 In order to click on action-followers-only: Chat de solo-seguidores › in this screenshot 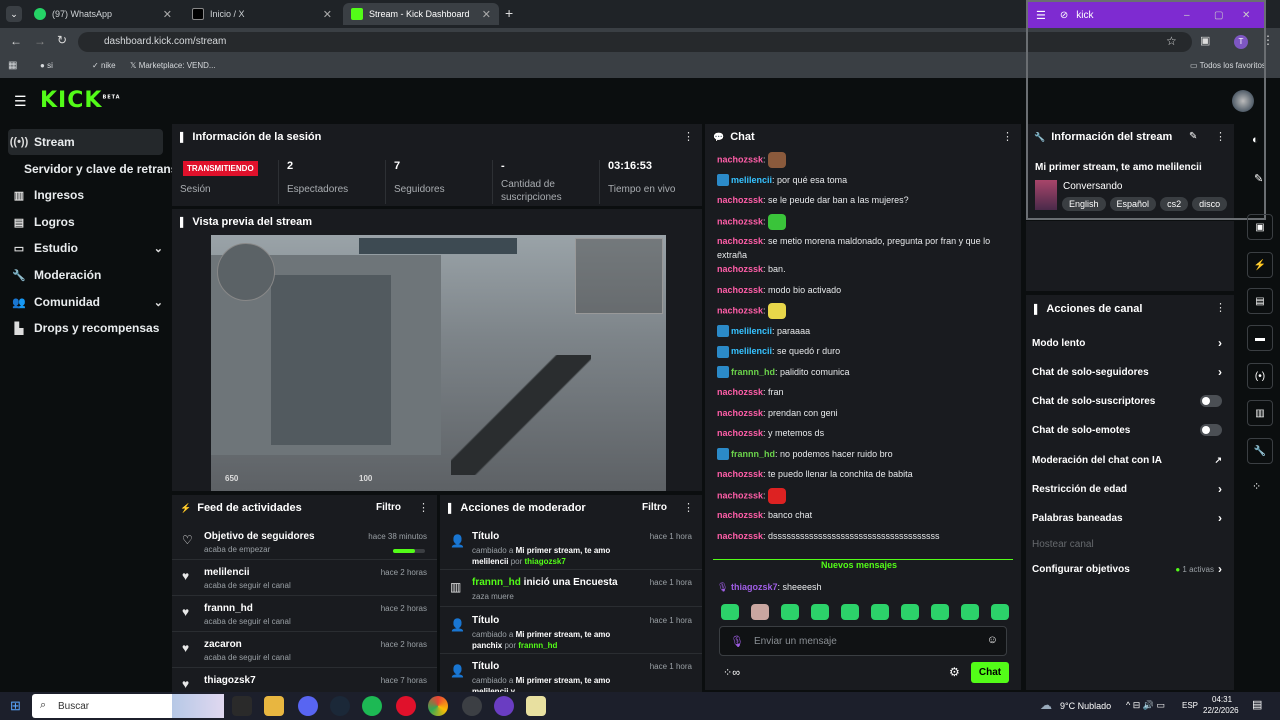, I will do `click(1127, 372)`.